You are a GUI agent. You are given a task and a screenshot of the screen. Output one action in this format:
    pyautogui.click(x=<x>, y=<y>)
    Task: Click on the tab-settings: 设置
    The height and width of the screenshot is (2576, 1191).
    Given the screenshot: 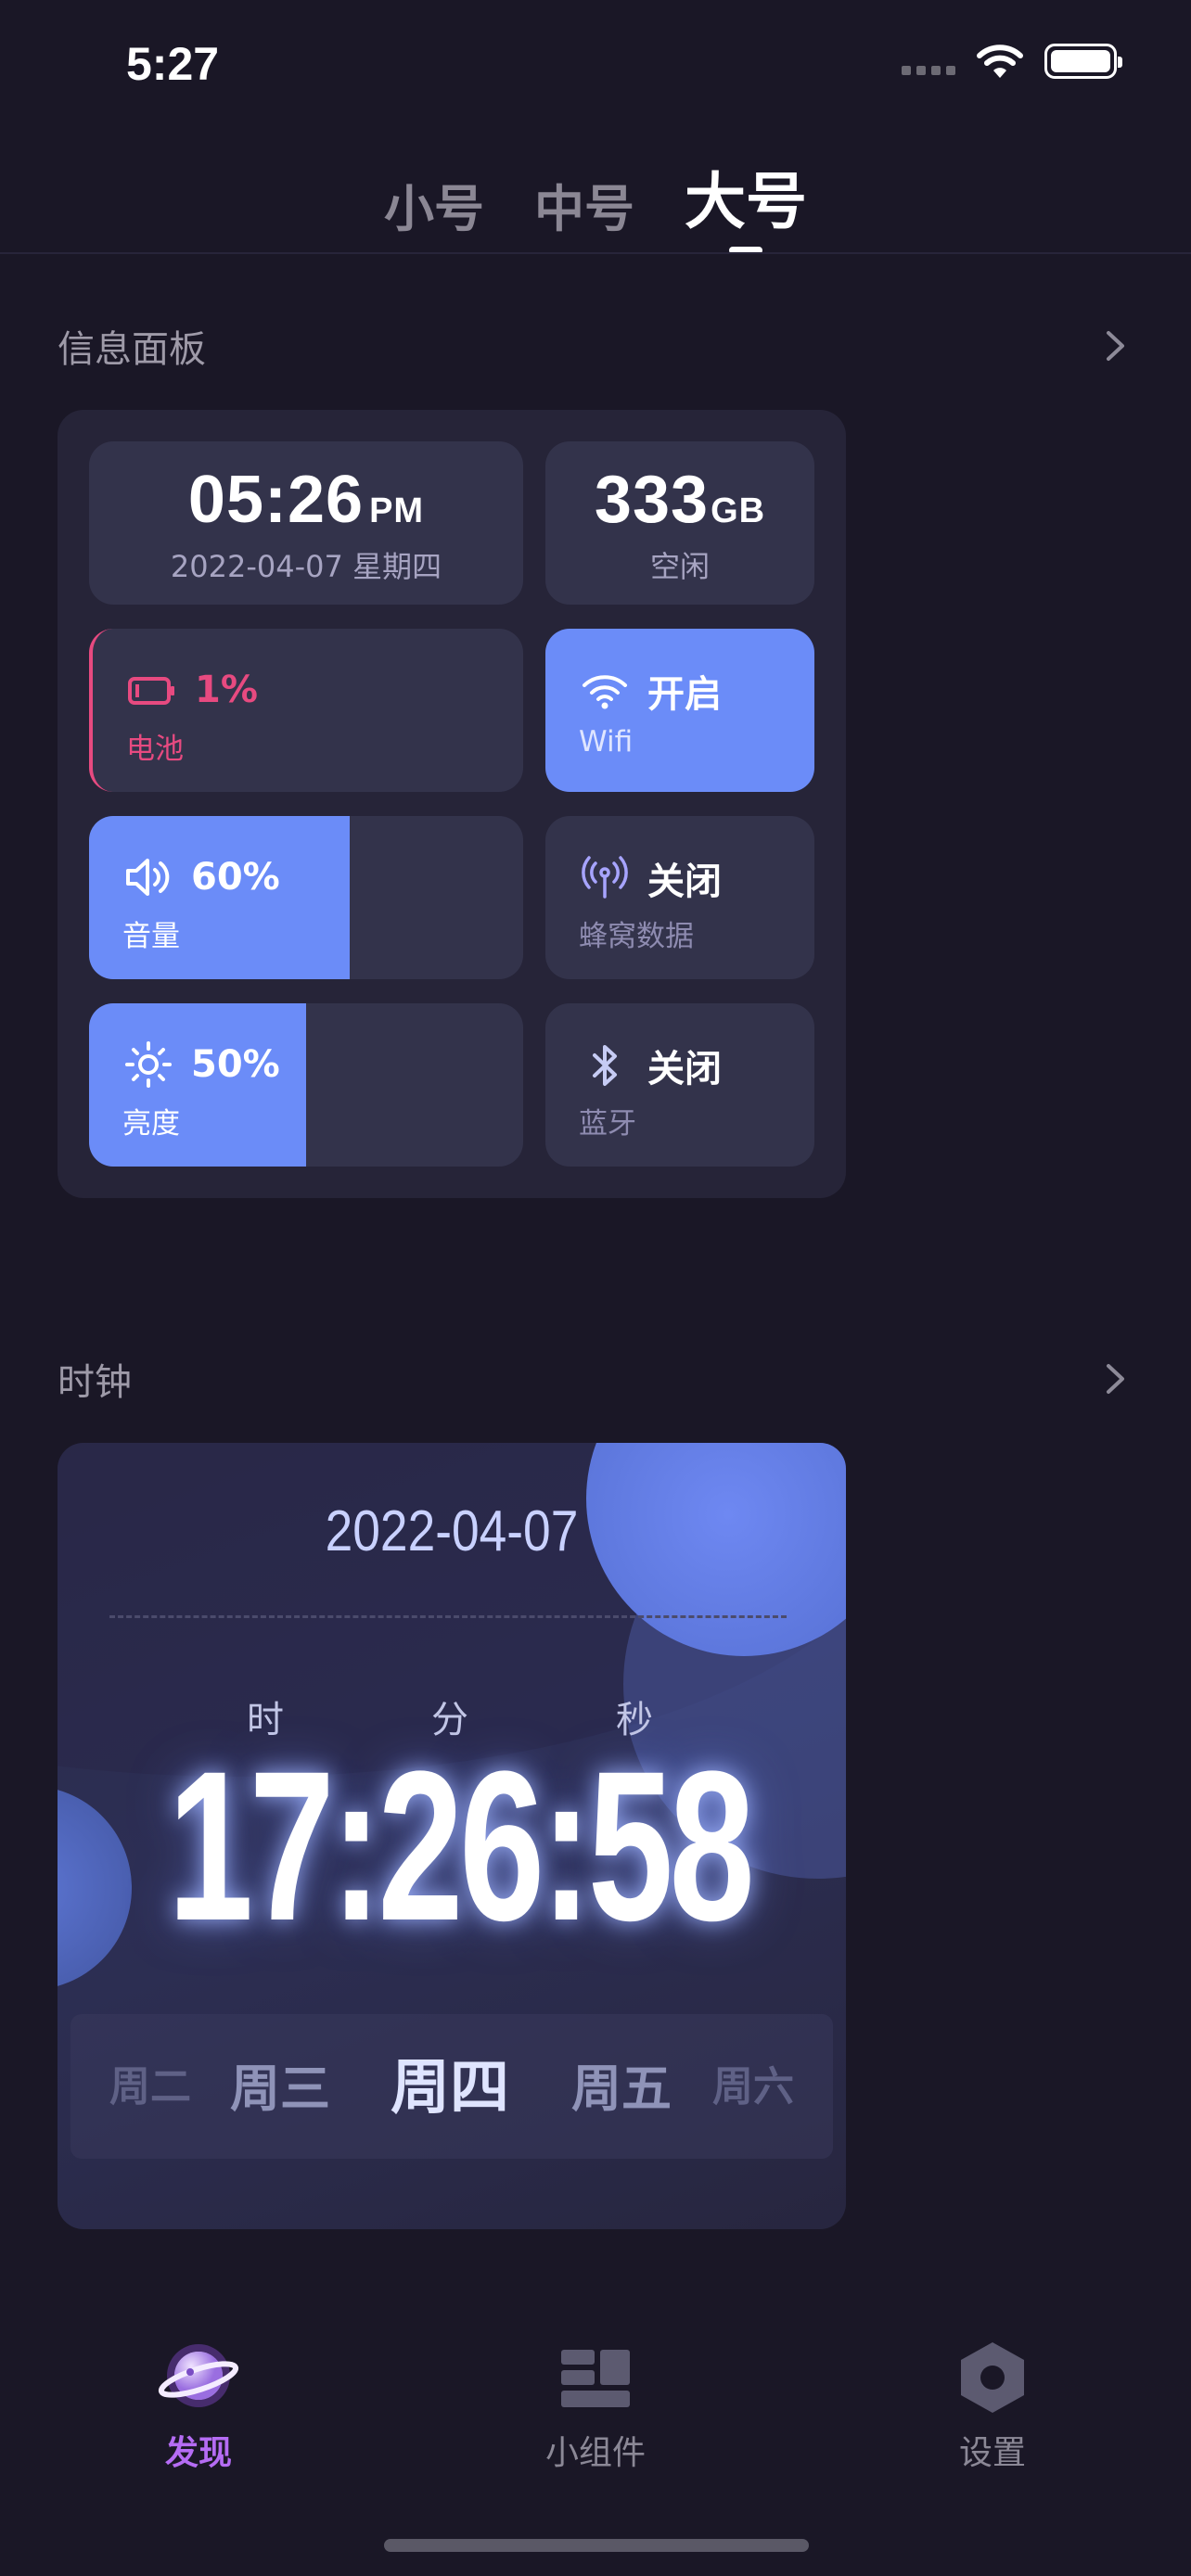 What is the action you would take?
    pyautogui.click(x=992, y=2406)
    